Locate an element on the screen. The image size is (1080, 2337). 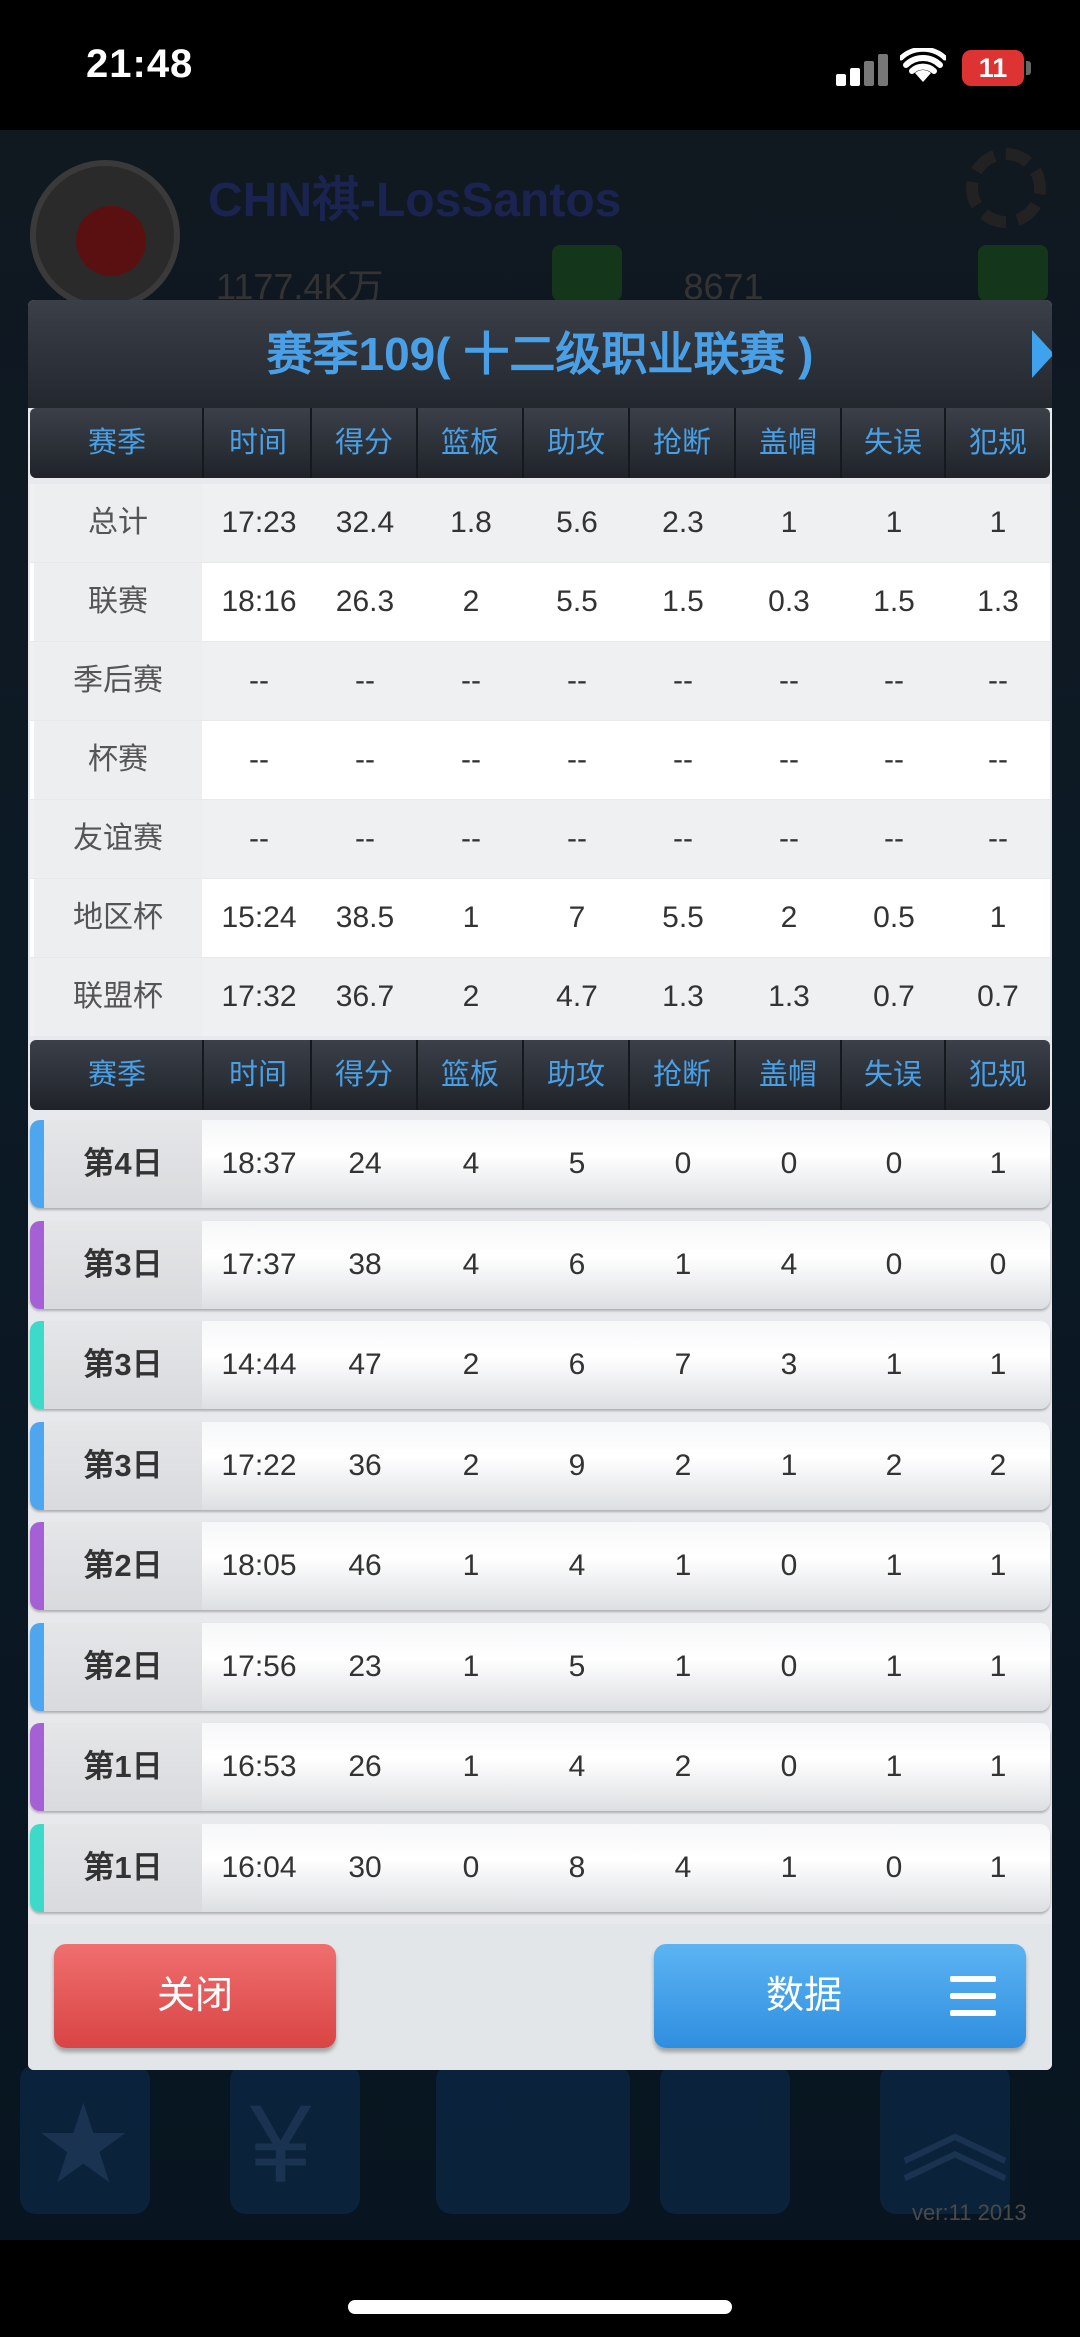
game-log-row: 第2日 18:05 46 1 4 1 0 1 1 is located at coordinates (540, 1566).